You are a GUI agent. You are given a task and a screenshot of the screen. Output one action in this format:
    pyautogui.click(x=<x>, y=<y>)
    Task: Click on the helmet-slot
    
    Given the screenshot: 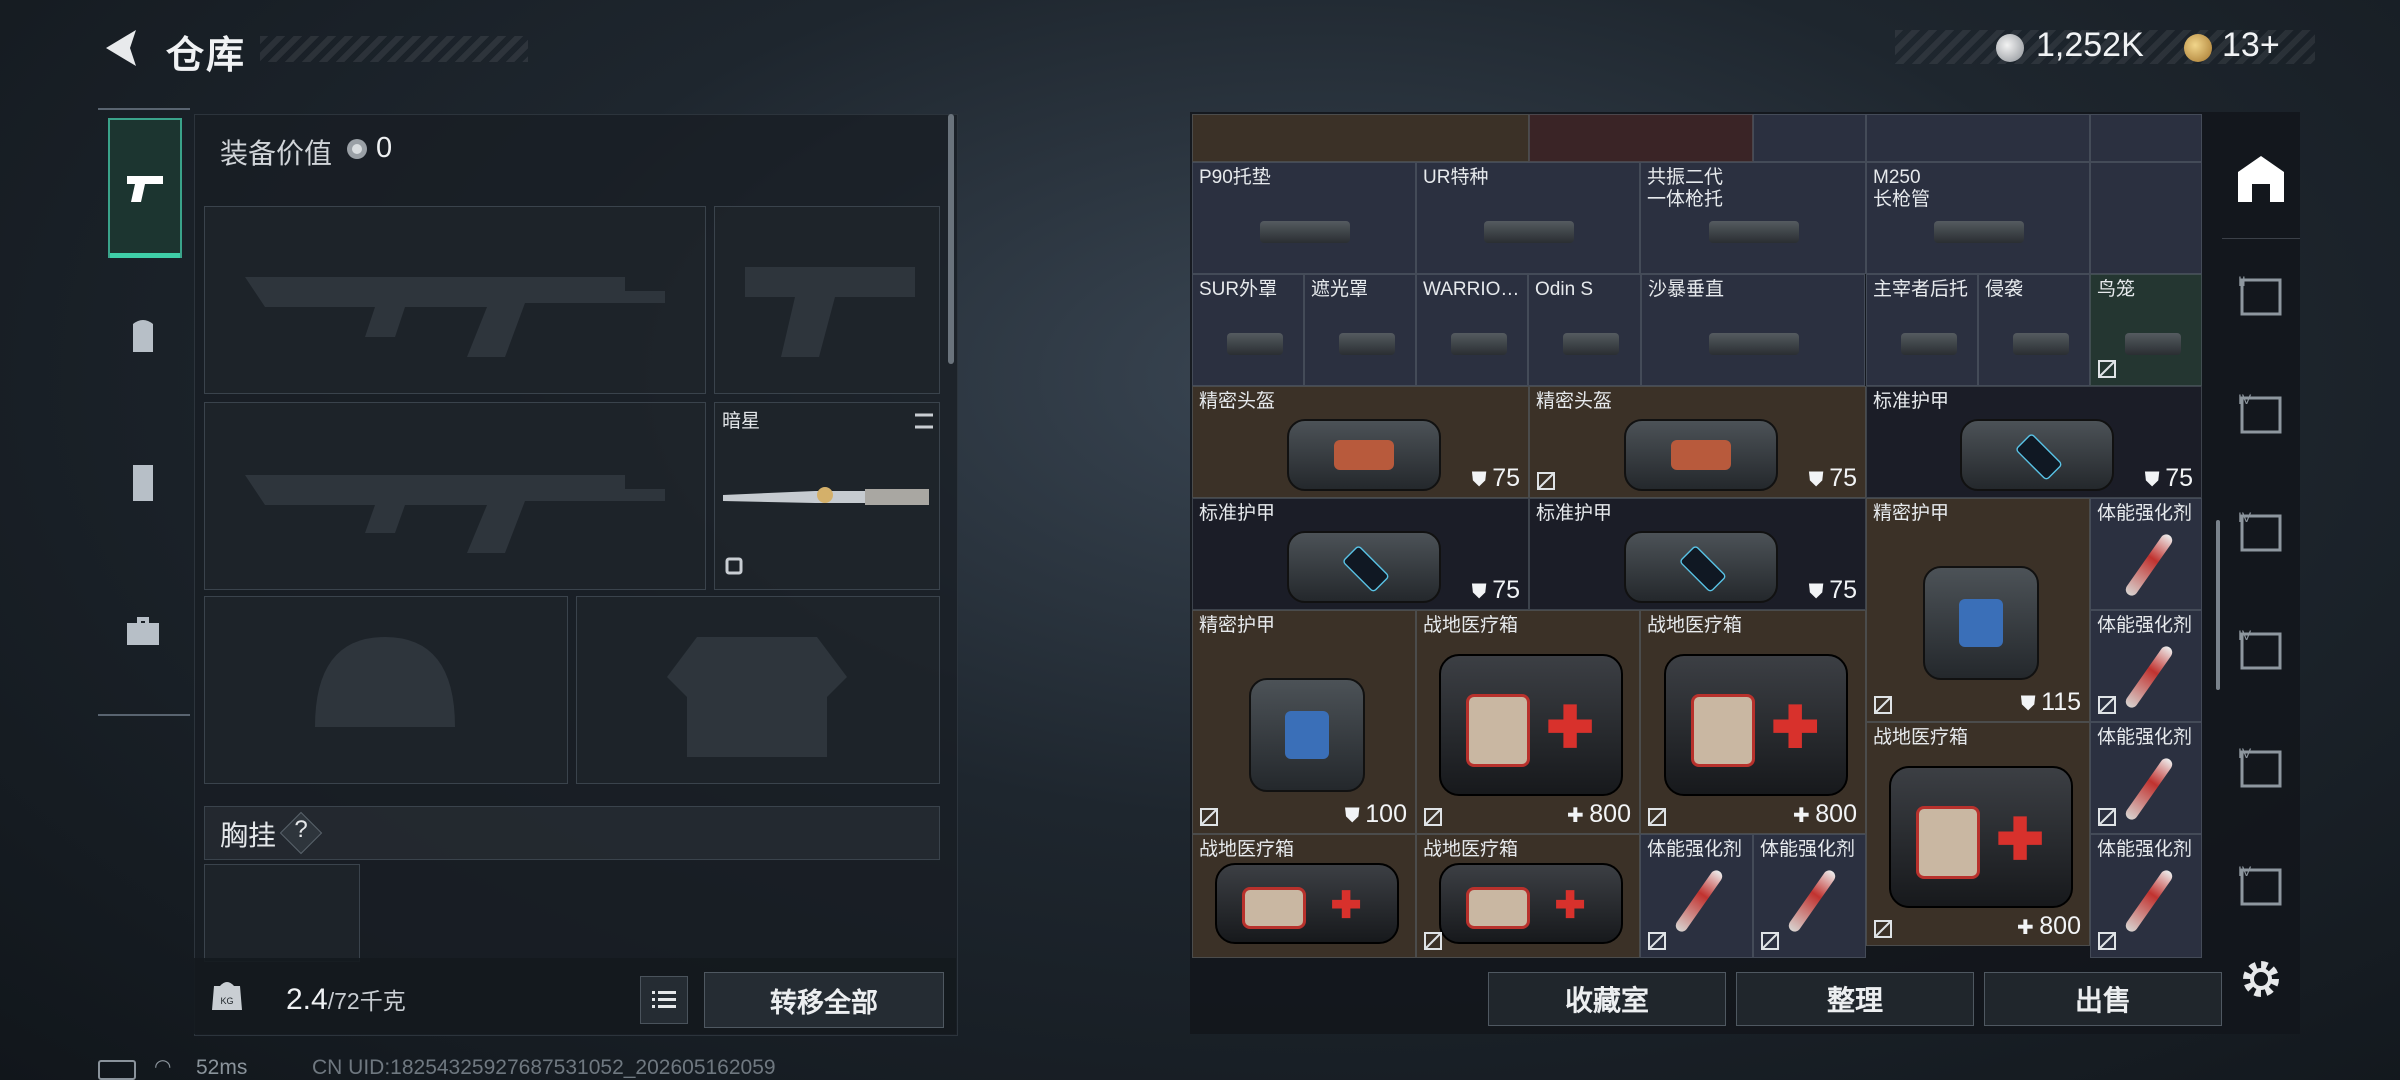 What is the action you would take?
    pyautogui.click(x=386, y=690)
    